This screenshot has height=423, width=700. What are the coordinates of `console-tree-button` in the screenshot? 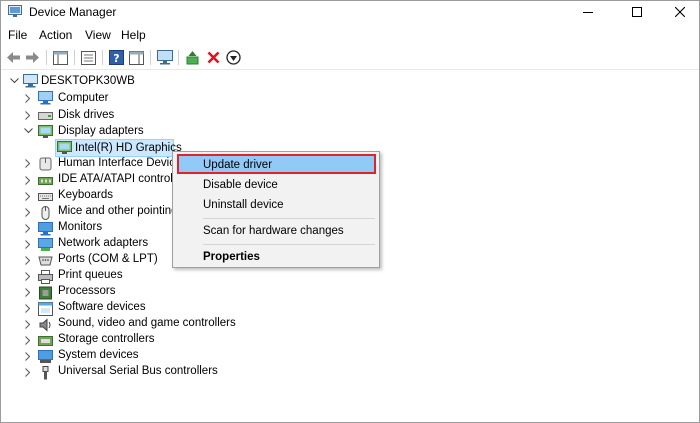 It's located at (60, 57).